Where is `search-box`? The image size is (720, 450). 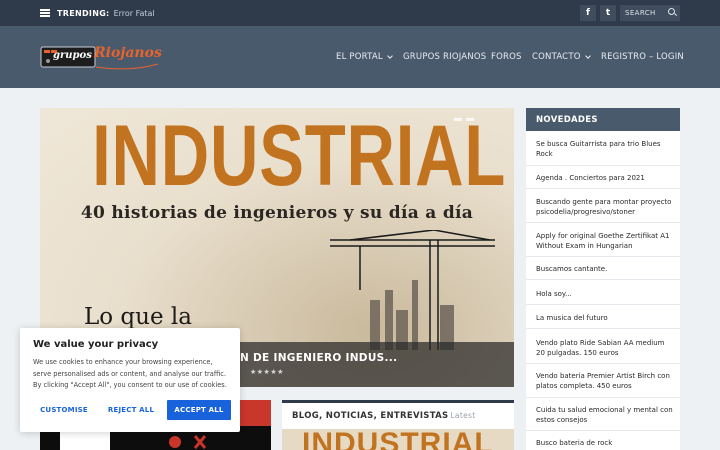
search-box is located at coordinates (650, 13).